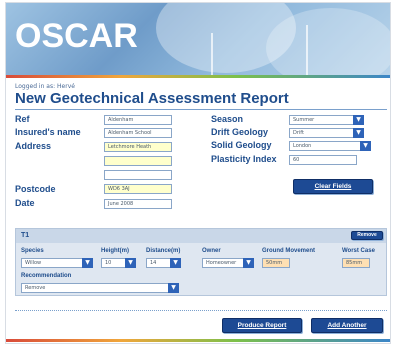 This screenshot has height=347, width=393. What do you see at coordinates (276, 263) in the screenshot?
I see `ground-movement-output: 50mm` at bounding box center [276, 263].